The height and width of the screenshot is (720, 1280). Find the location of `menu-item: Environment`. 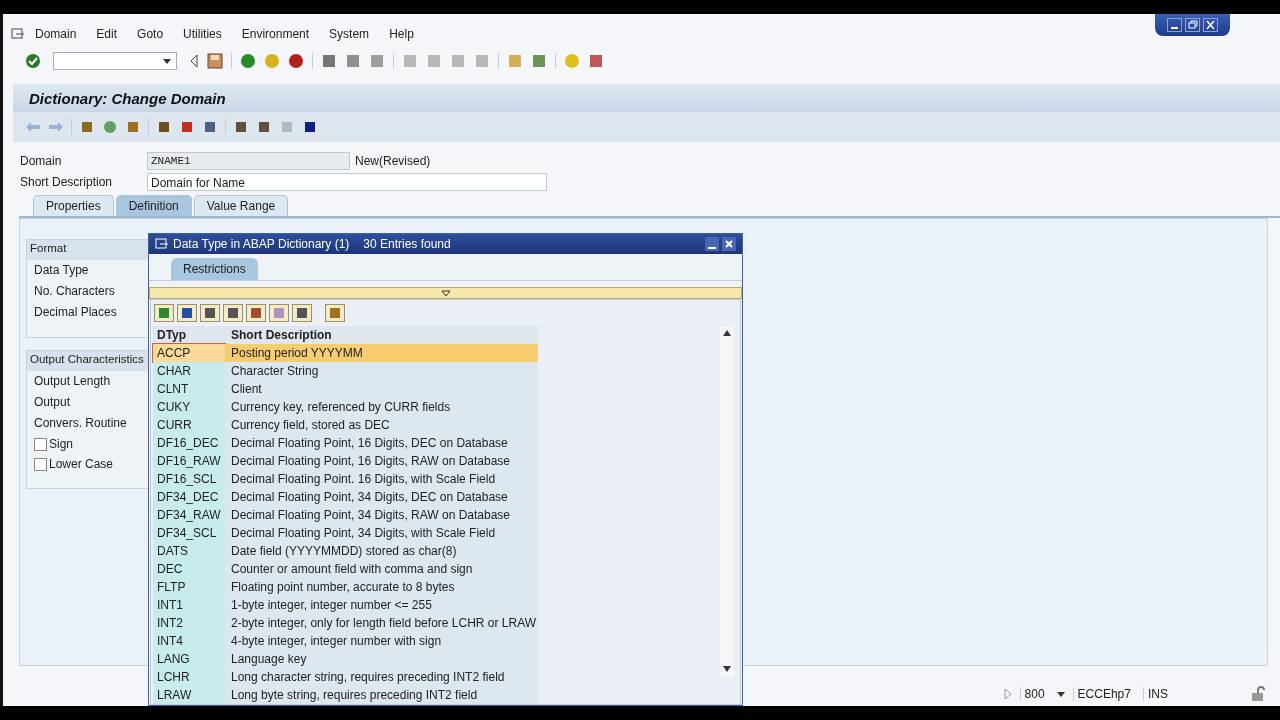

menu-item: Environment is located at coordinates (275, 34).